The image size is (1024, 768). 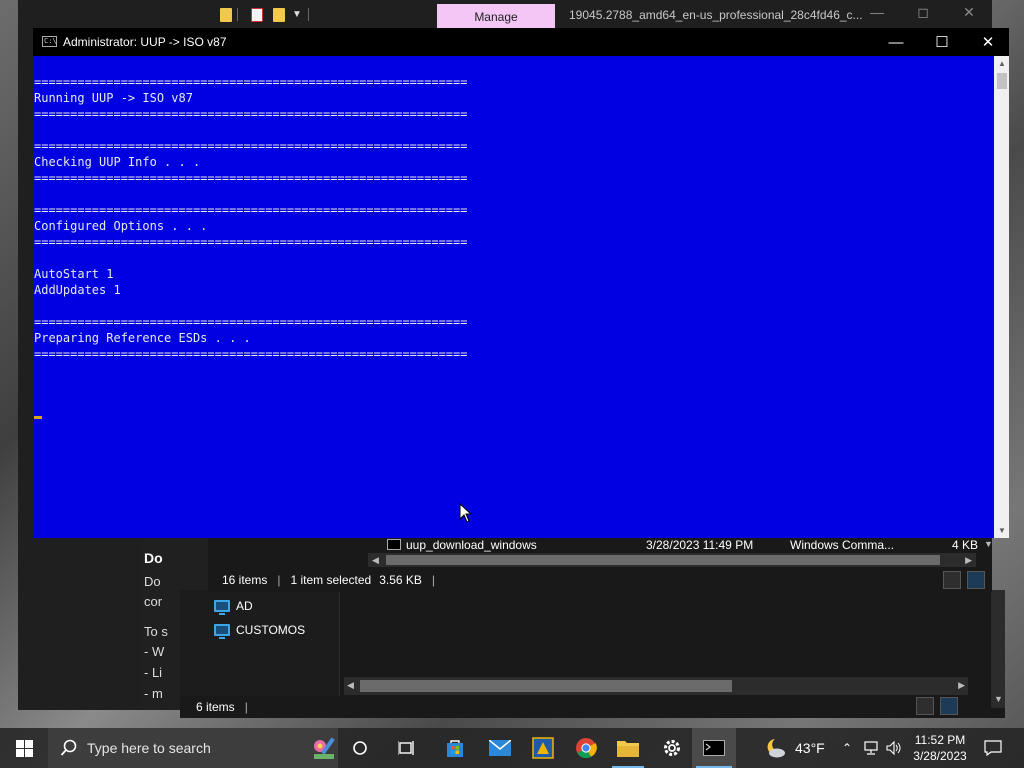 I want to click on notification-center-icon, so click(x=993, y=748).